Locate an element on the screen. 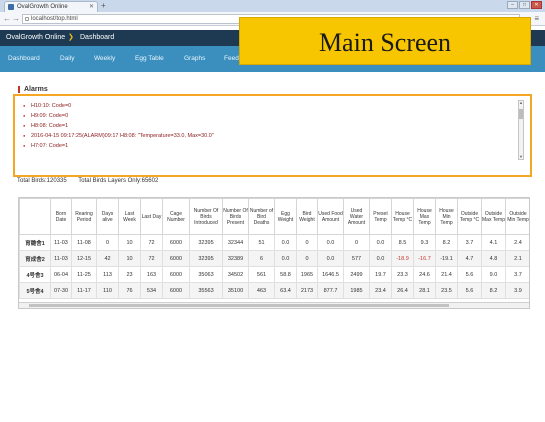 The image size is (545, 422). table-cell: 5.6 is located at coordinates (469, 290).